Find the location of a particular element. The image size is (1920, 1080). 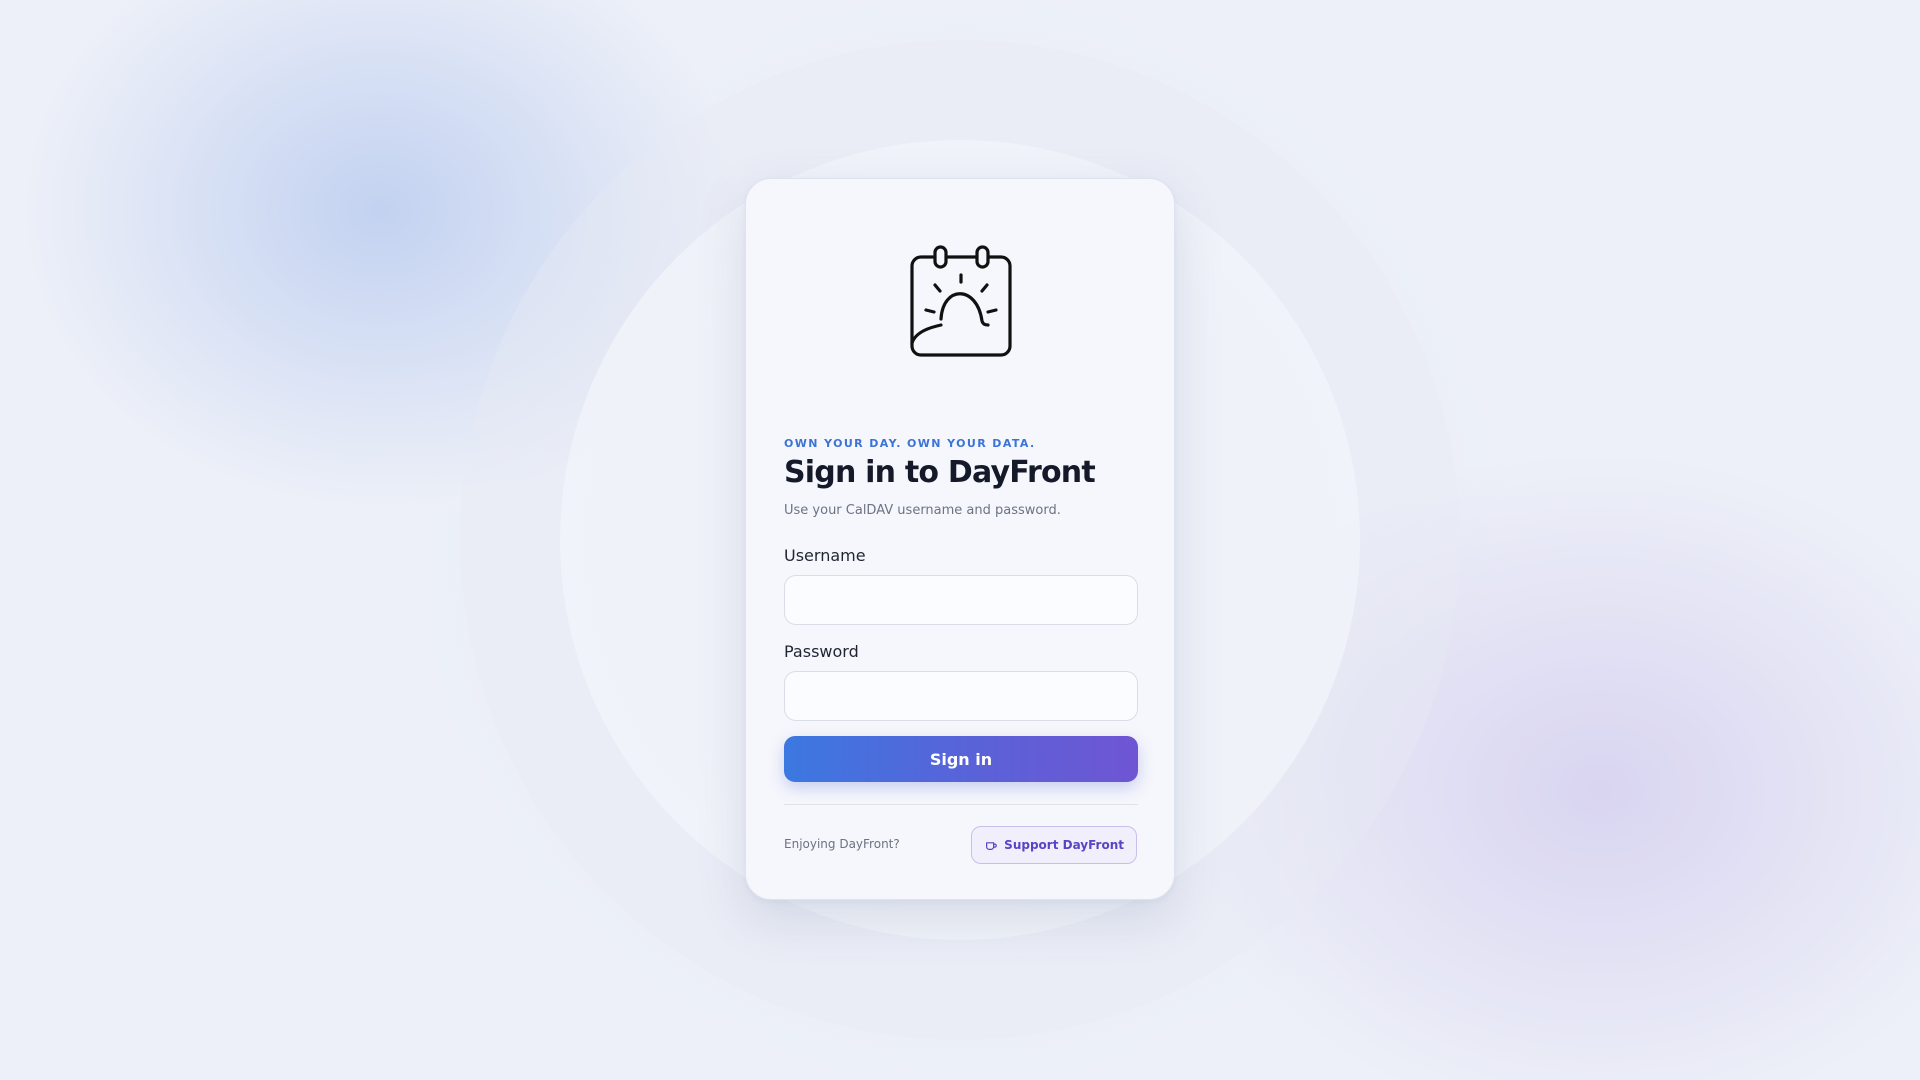

support-button: Support DayFront is located at coordinates (1054, 845).